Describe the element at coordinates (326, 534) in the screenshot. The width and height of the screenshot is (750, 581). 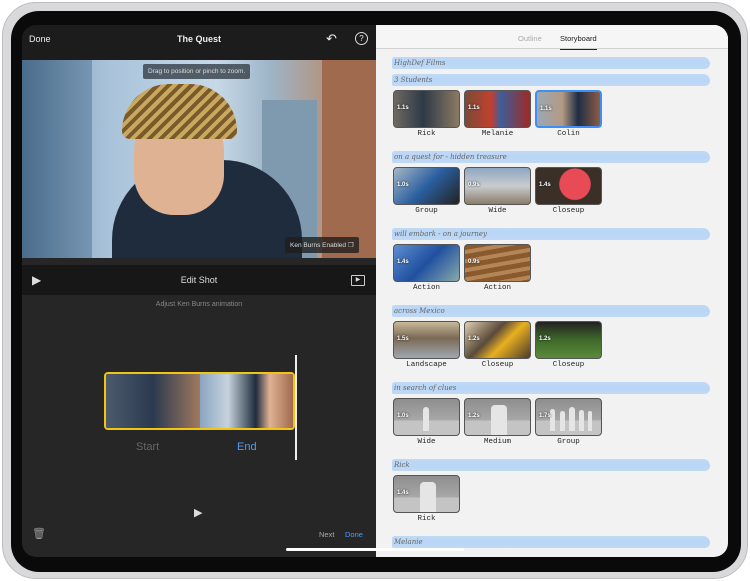
I see `next-button: Next` at that location.